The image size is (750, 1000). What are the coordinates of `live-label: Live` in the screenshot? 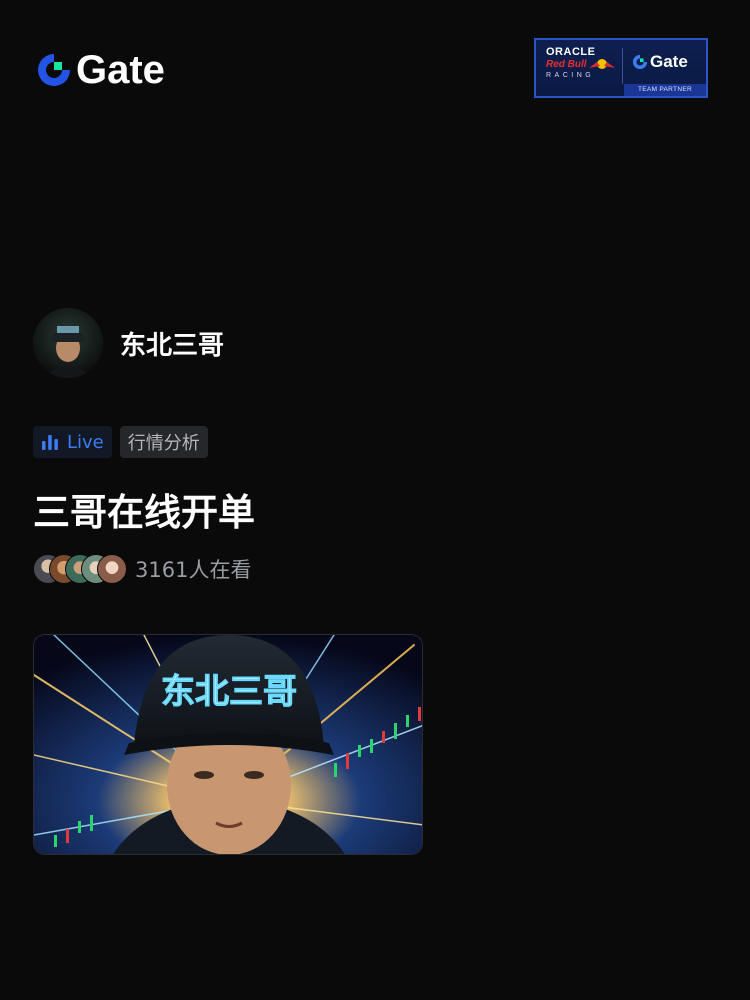 It's located at (85, 442).